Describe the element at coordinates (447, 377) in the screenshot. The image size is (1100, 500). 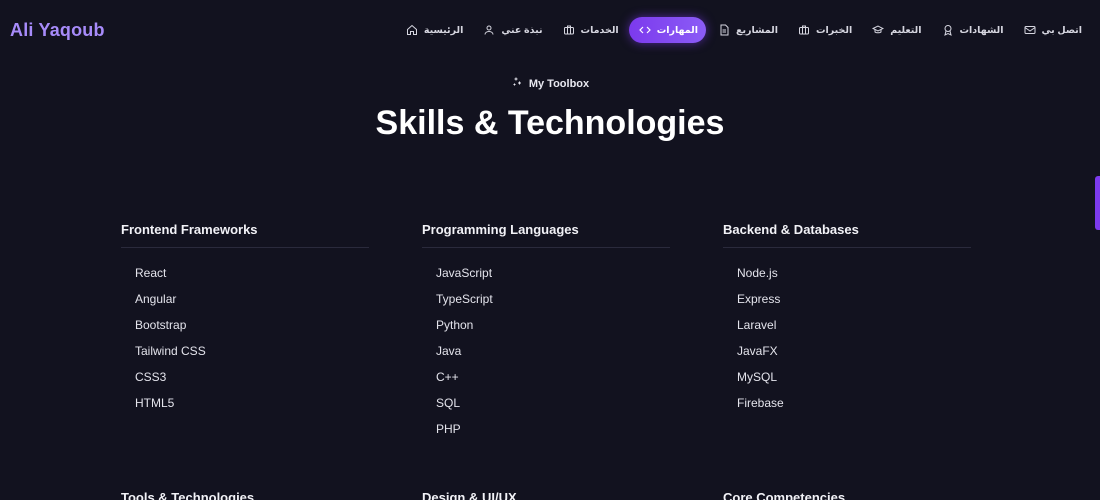
I see `list-item: C++` at that location.